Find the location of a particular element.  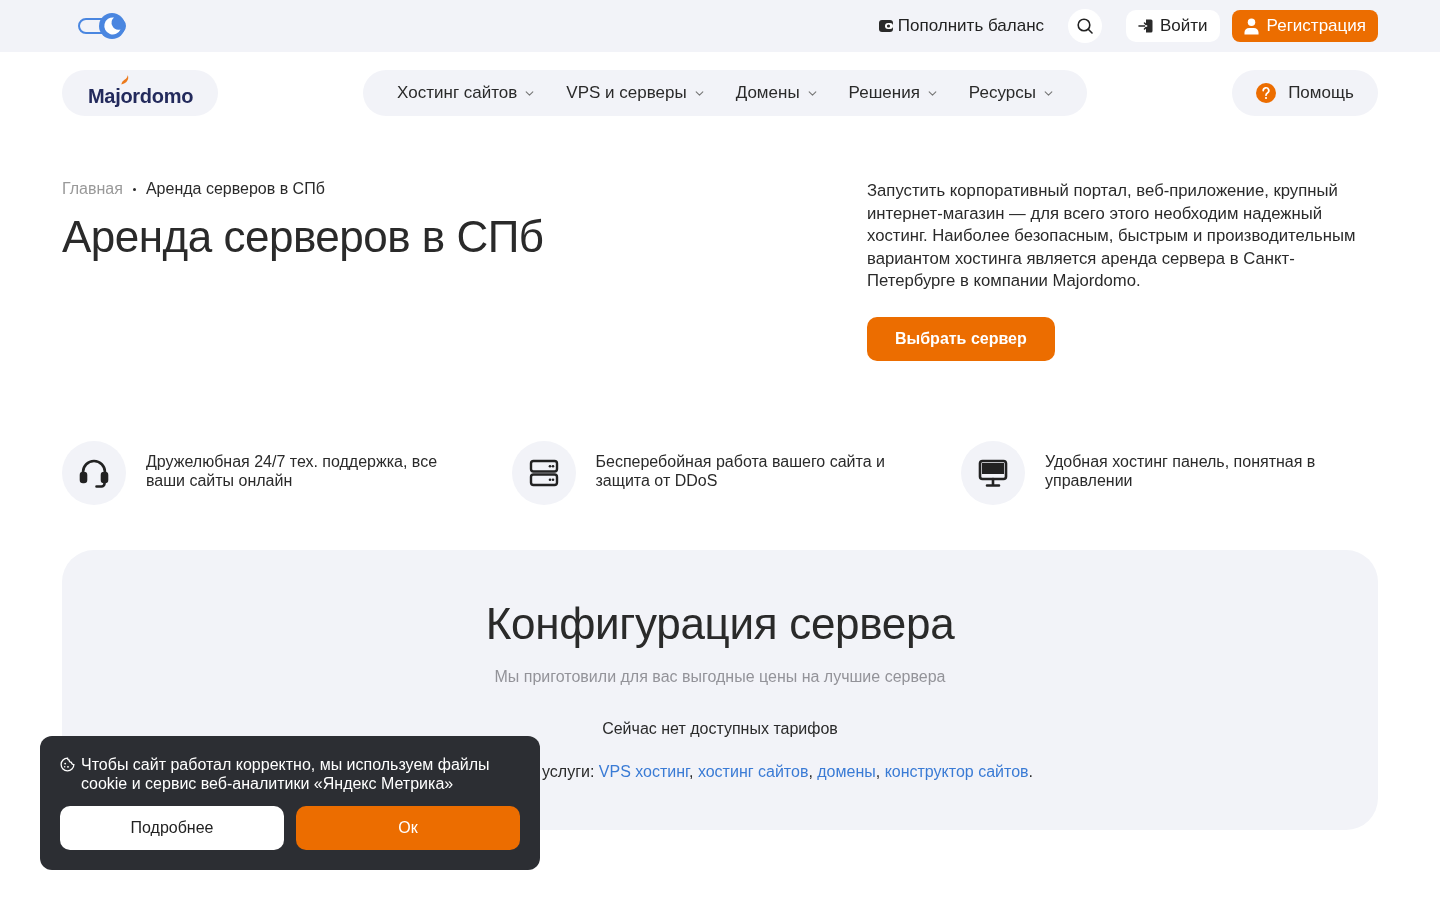

nav-item: Ресурсы is located at coordinates (1010, 93).